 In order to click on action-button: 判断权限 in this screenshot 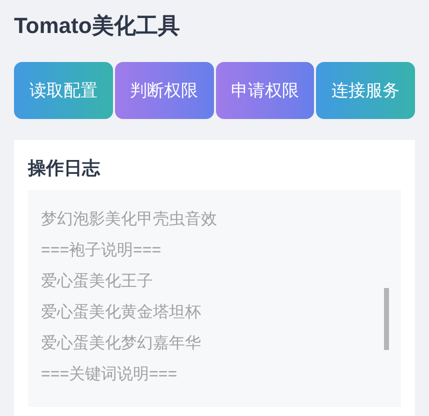, I will do `click(164, 90)`.